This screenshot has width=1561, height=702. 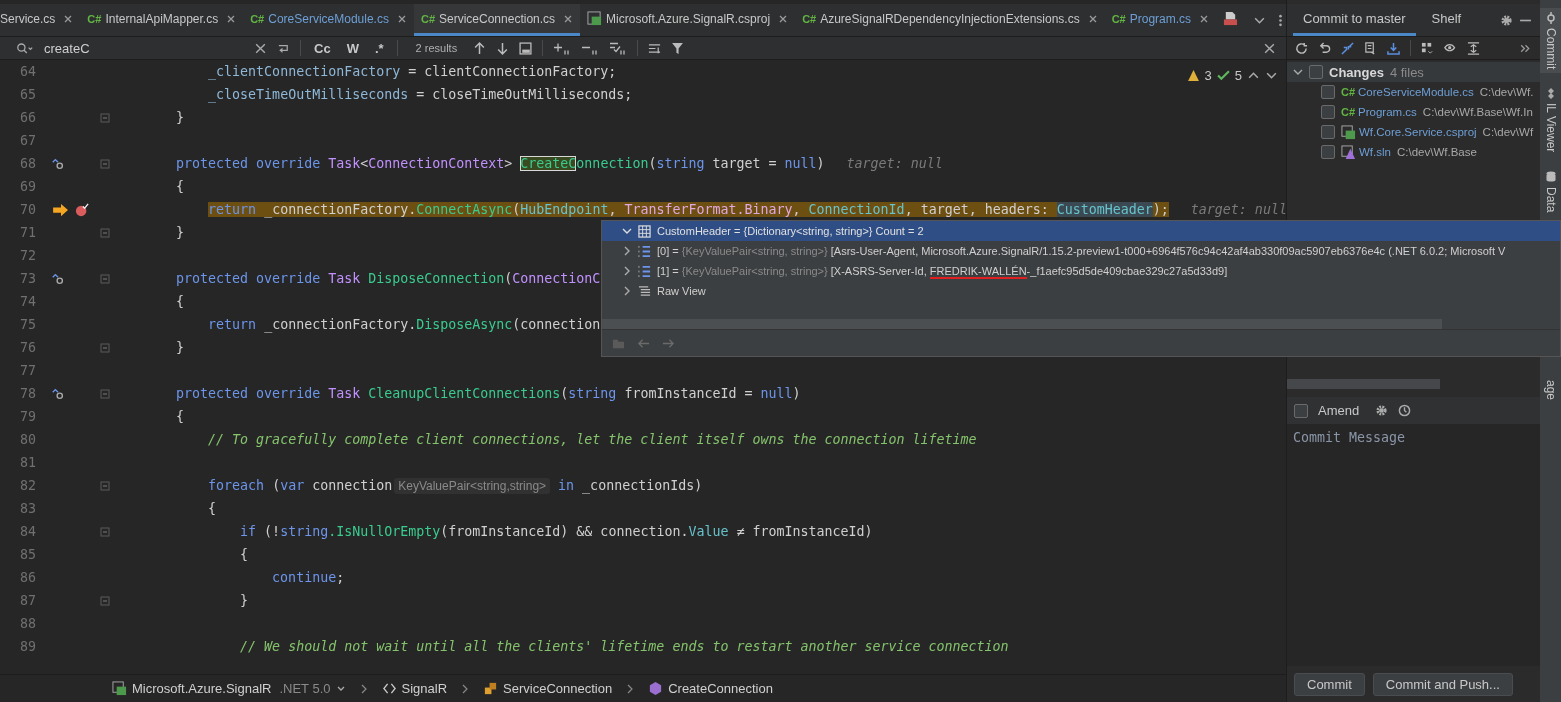 What do you see at coordinates (144, 48) in the screenshot?
I see `search-field: createC` at bounding box center [144, 48].